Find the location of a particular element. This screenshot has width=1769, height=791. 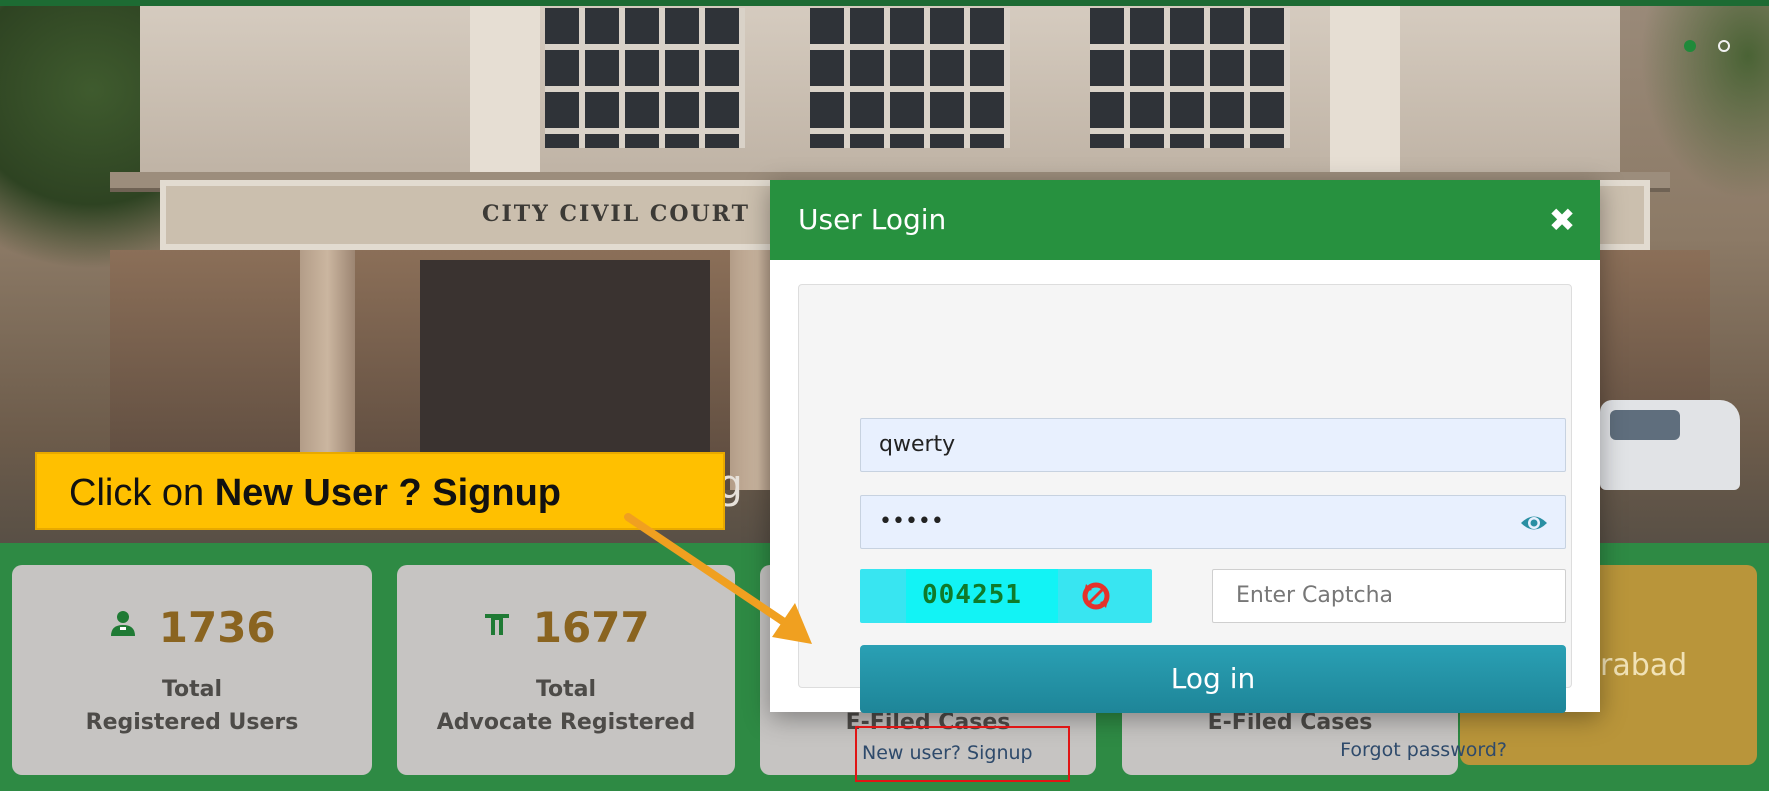

captcha-code: 004251 is located at coordinates (972, 595).